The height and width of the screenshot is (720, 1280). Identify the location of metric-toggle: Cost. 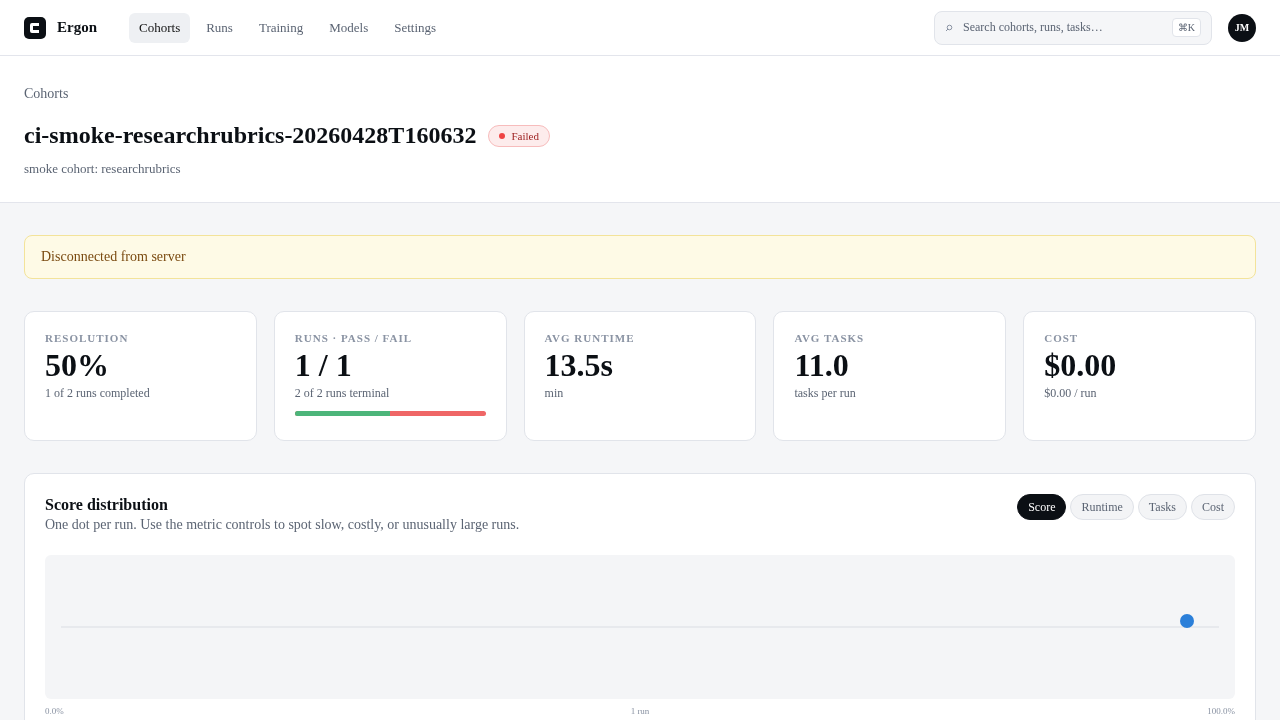
(1213, 507).